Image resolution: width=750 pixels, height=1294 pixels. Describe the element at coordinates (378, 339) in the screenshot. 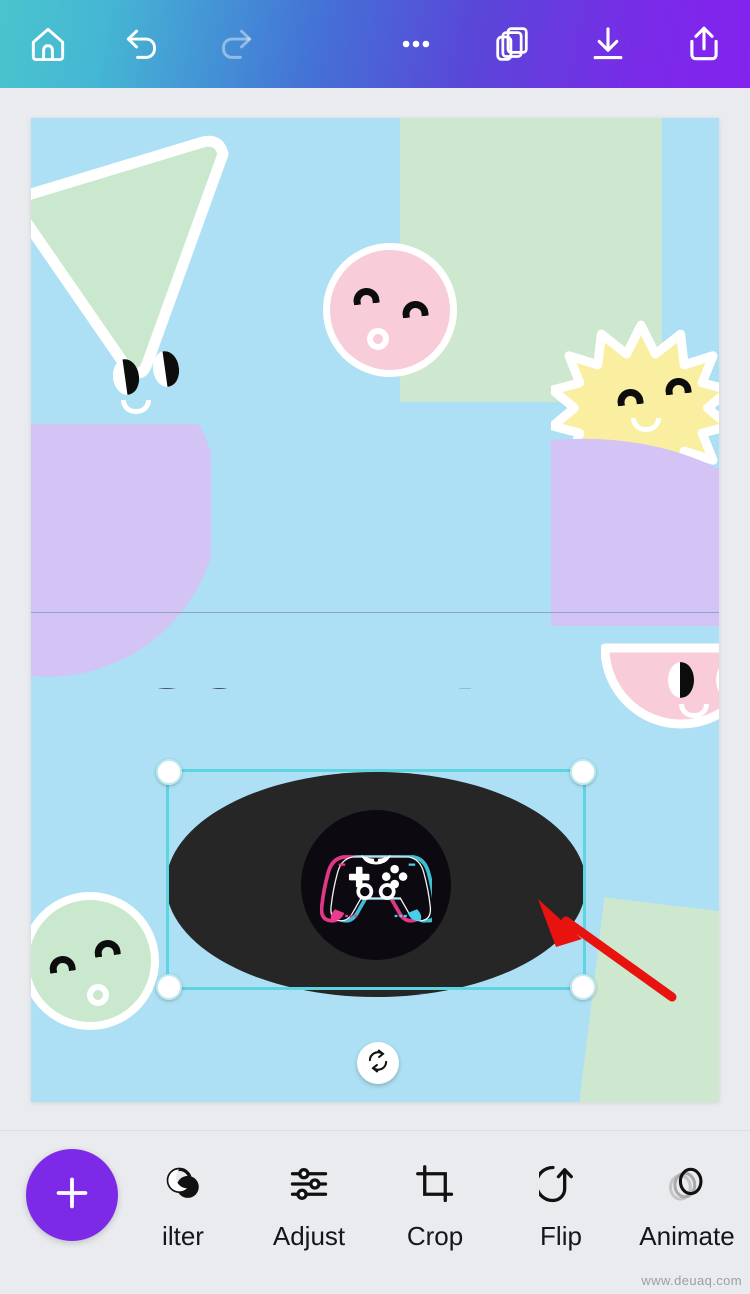

I see `pink-circle-mouth` at that location.